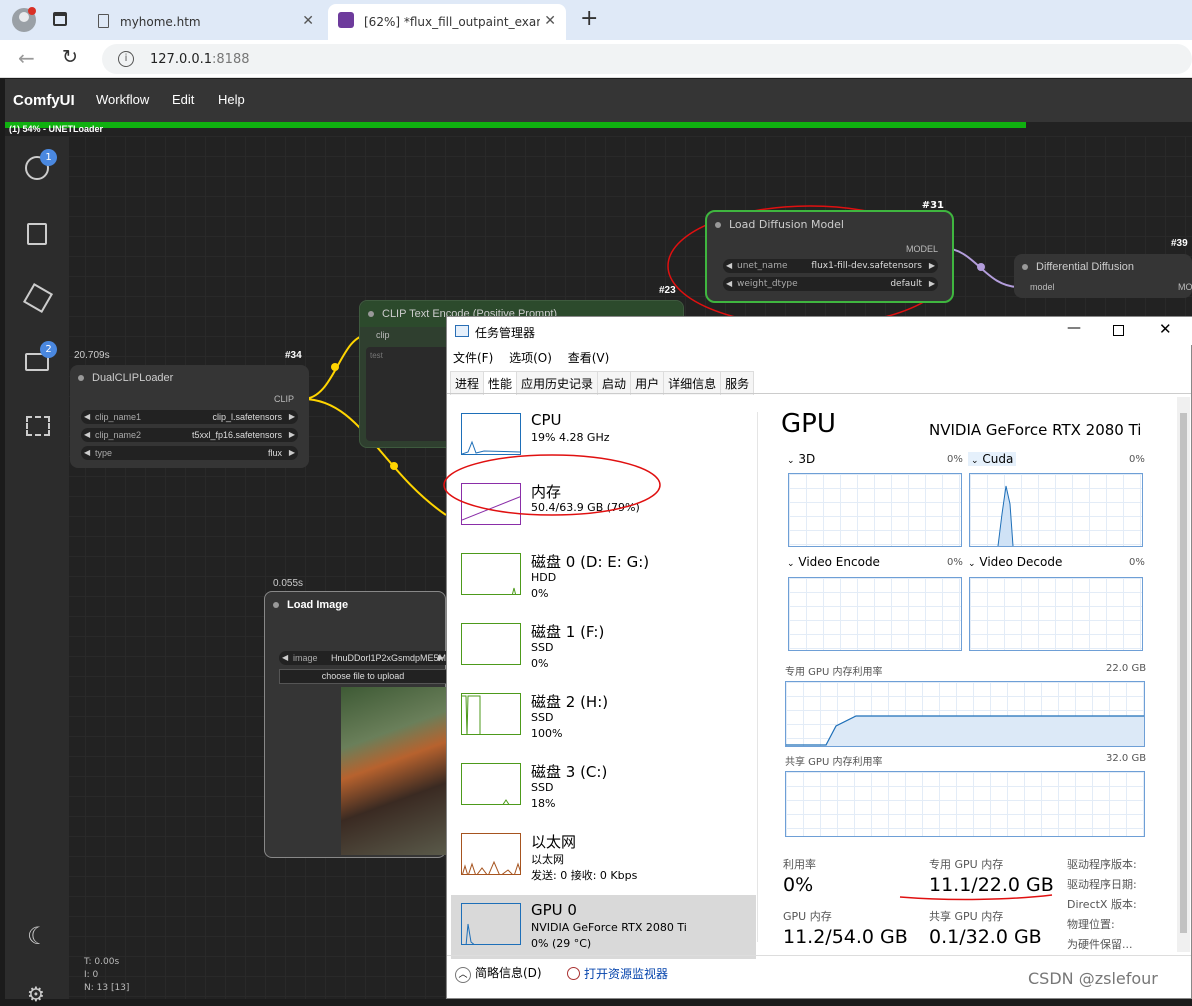  Describe the element at coordinates (1137, 459) in the screenshot. I see `engine-cuda-pct: 0%` at that location.